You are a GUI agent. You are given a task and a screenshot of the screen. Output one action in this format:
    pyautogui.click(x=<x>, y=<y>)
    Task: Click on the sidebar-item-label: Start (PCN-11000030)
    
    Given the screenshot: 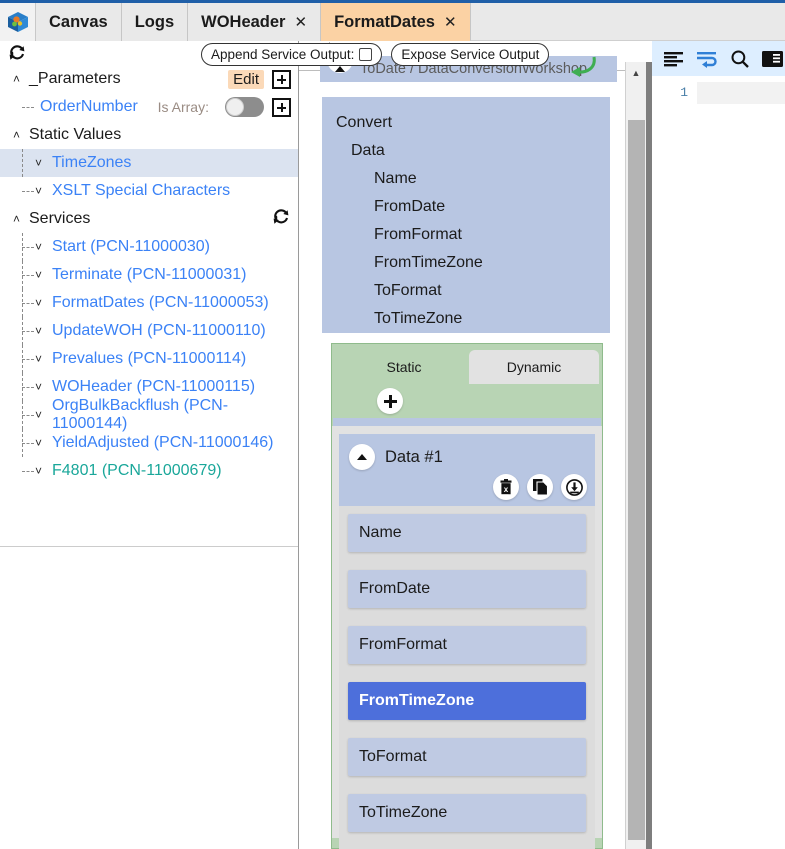 What is the action you would take?
    pyautogui.click(x=131, y=246)
    